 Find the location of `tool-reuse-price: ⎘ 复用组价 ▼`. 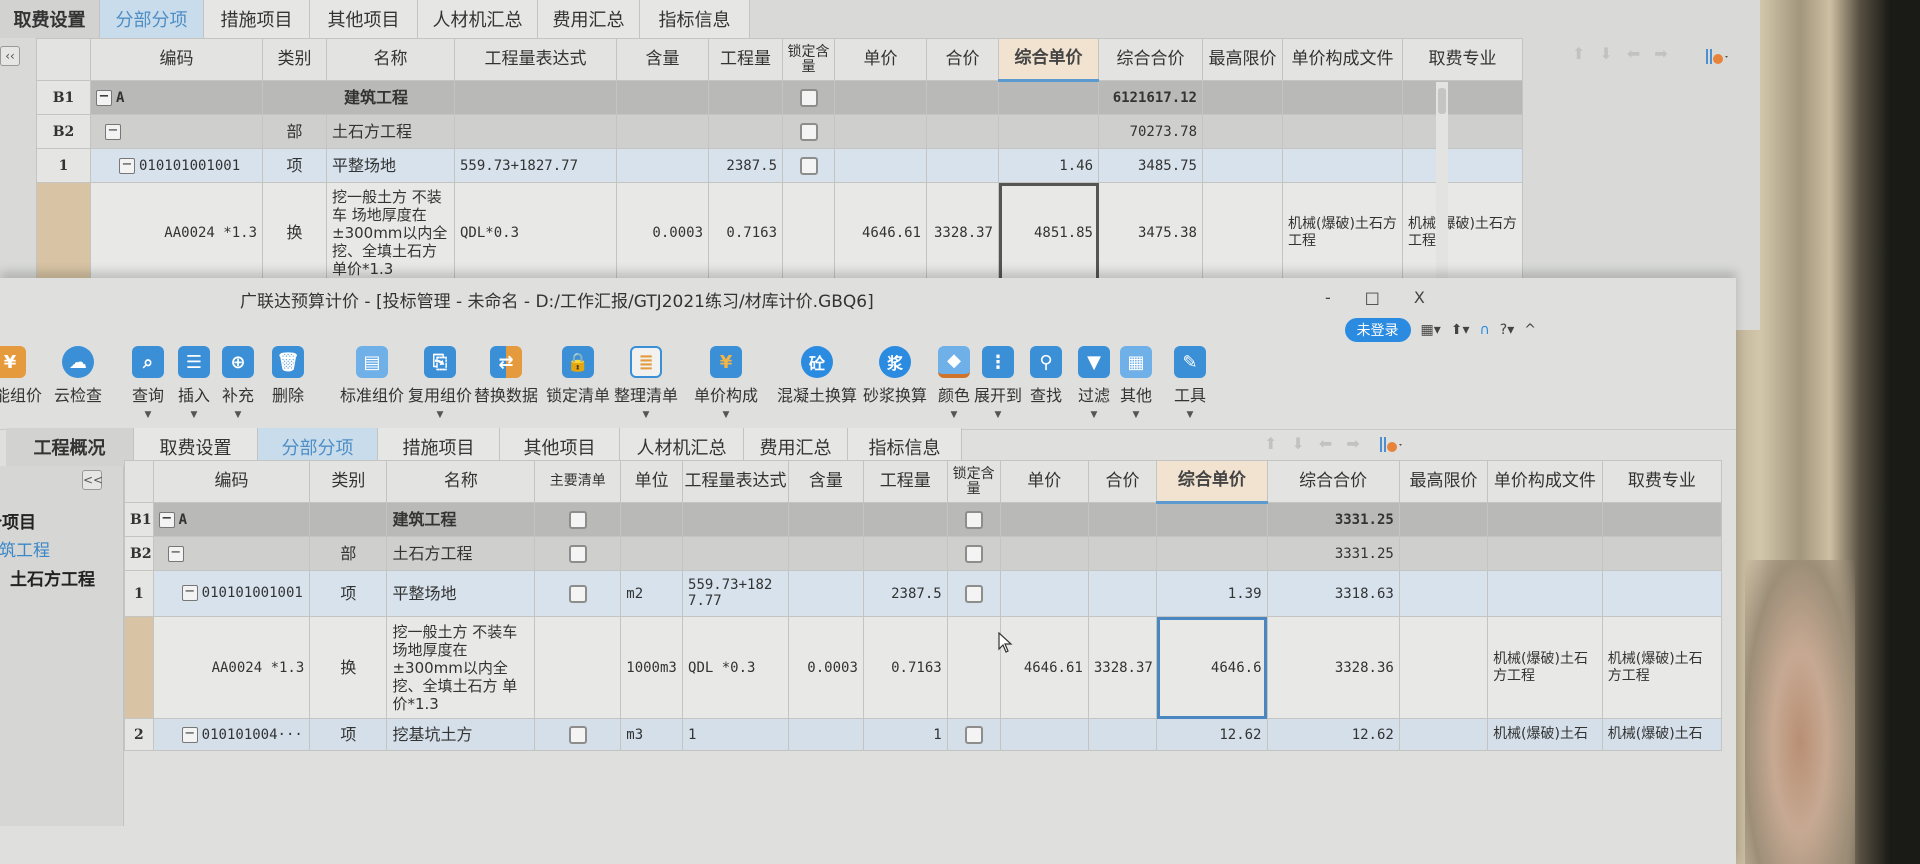

tool-reuse-price: ⎘ 复用组价 ▼ is located at coordinates (440, 383).